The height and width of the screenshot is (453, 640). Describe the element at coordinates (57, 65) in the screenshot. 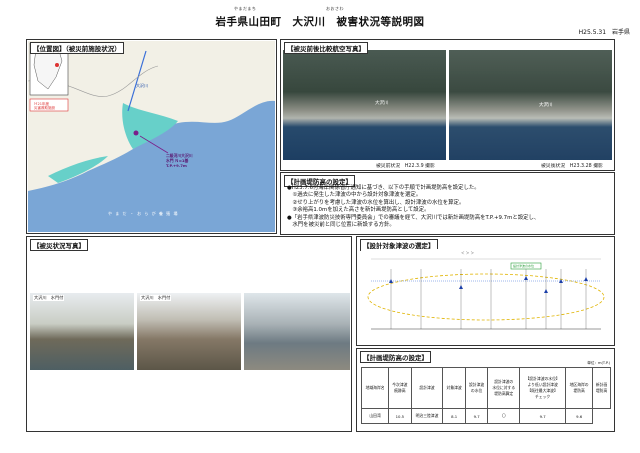

I see `inset-location-dot` at that location.